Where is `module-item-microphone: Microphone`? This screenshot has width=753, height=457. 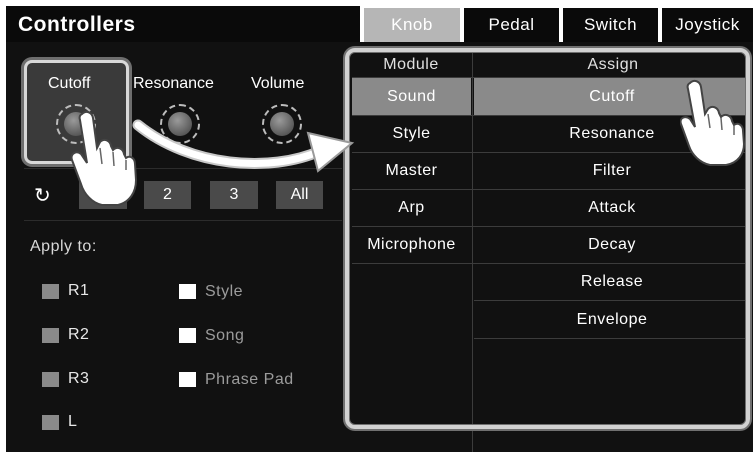
module-item-microphone: Microphone is located at coordinates (411, 245).